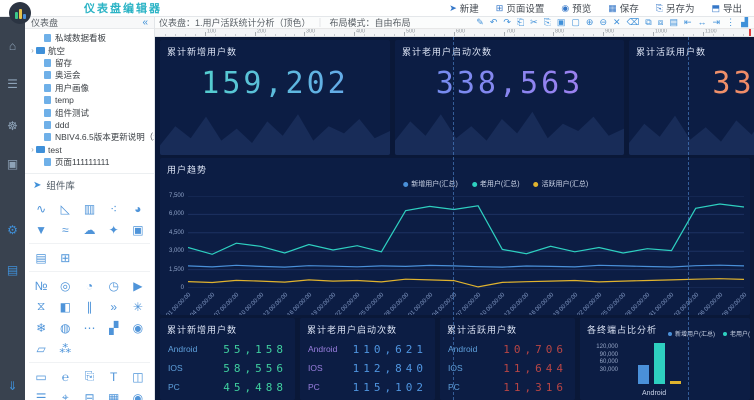 This screenshot has height=400, width=754. What do you see at coordinates (41, 306) in the screenshot?
I see `carousel-icon: ⧖` at bounding box center [41, 306].